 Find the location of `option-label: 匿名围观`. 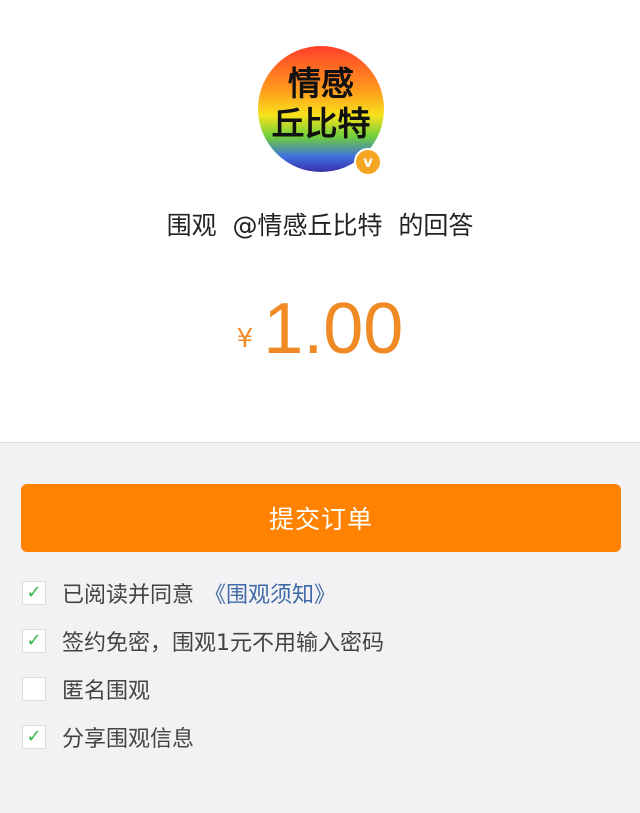

option-label: 匿名围观 is located at coordinates (106, 691).